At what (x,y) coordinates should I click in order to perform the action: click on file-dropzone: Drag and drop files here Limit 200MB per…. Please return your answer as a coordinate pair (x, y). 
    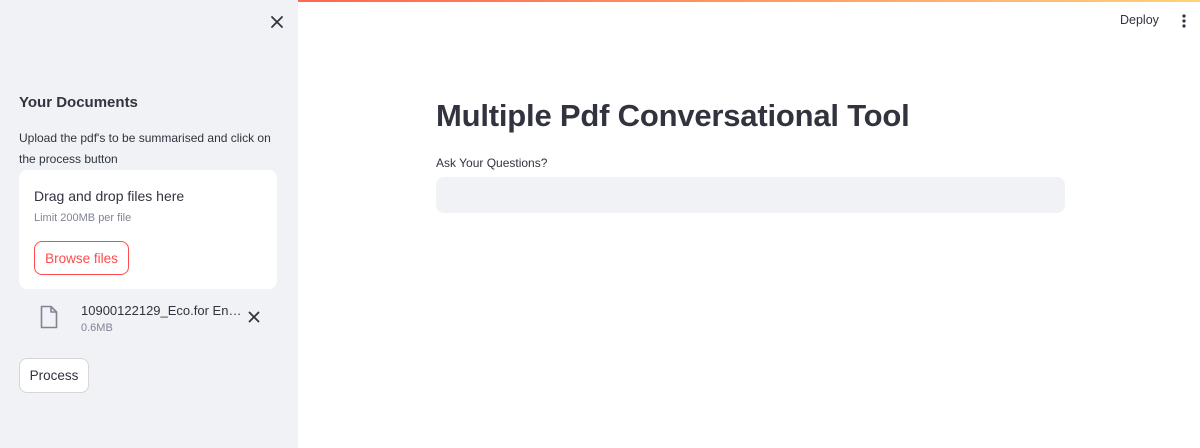
    Looking at the image, I should click on (148, 229).